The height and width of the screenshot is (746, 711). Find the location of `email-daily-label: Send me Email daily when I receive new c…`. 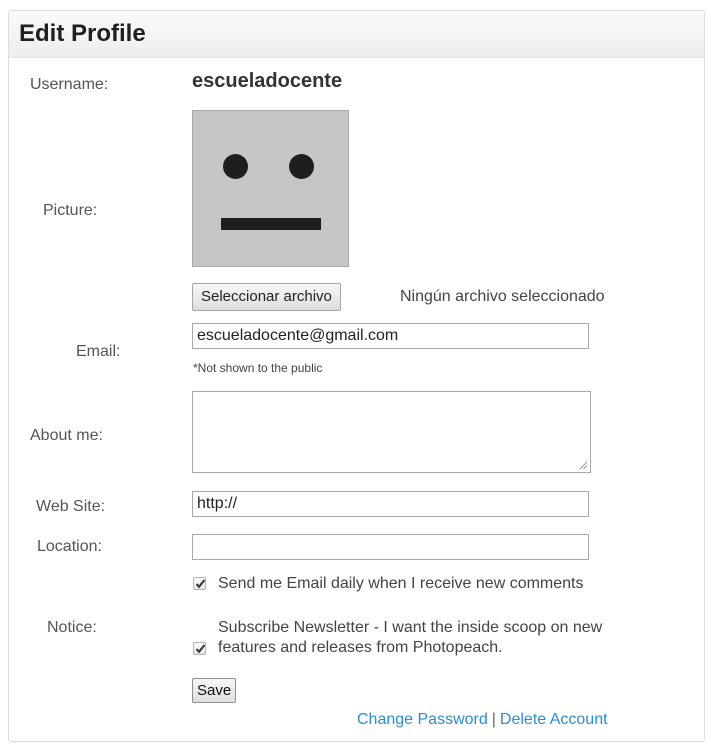

email-daily-label: Send me Email daily when I receive new c… is located at coordinates (401, 583).